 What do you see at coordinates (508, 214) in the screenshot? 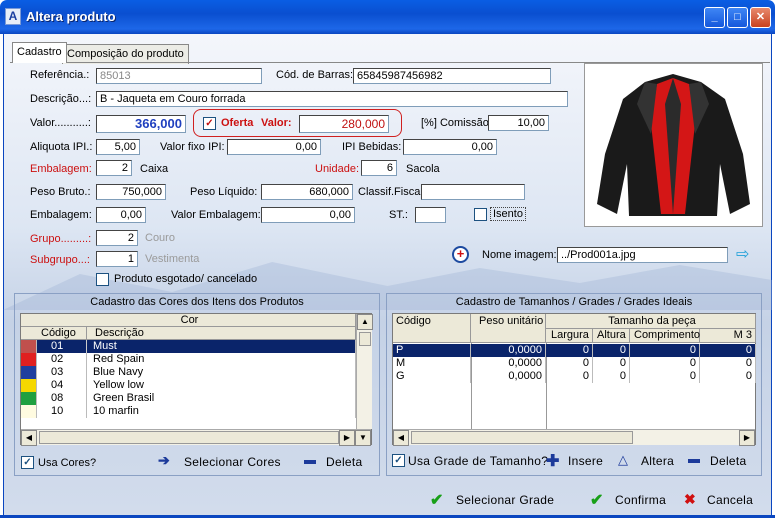
I see `isento-label: Isento` at bounding box center [508, 214].